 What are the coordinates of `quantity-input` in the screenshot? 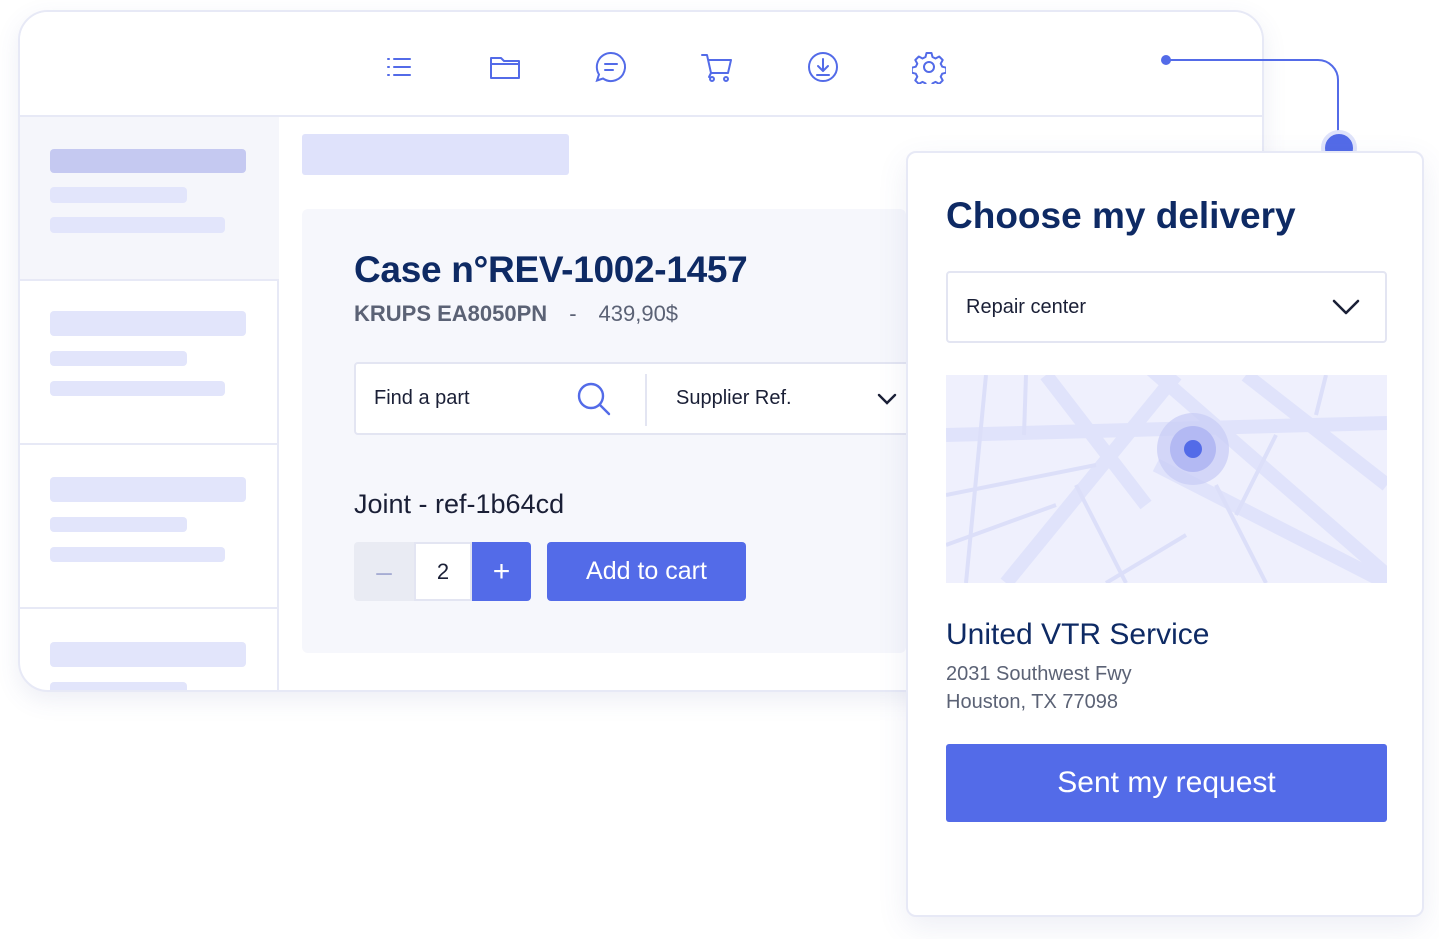 It's located at (443, 571).